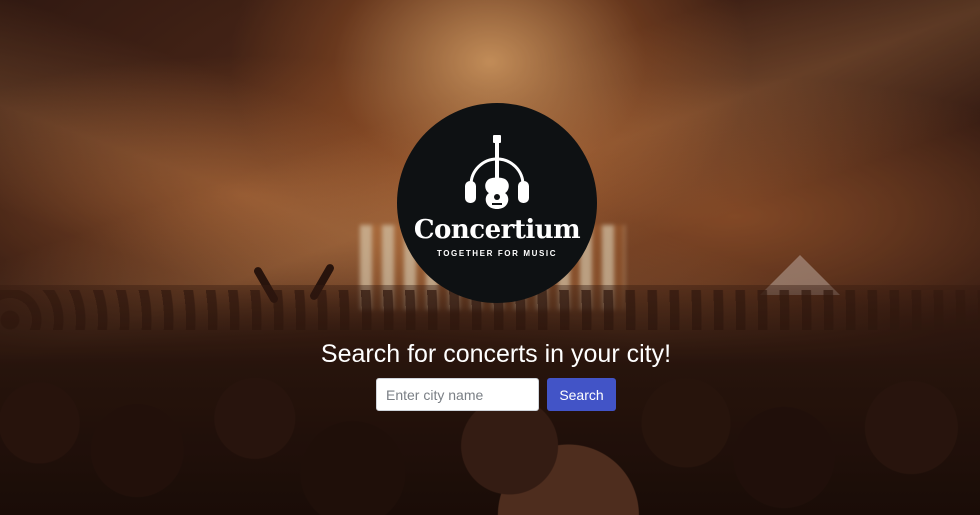 Image resolution: width=980 pixels, height=515 pixels. Describe the element at coordinates (497, 230) in the screenshot. I see `logo-name: Concertium` at that location.